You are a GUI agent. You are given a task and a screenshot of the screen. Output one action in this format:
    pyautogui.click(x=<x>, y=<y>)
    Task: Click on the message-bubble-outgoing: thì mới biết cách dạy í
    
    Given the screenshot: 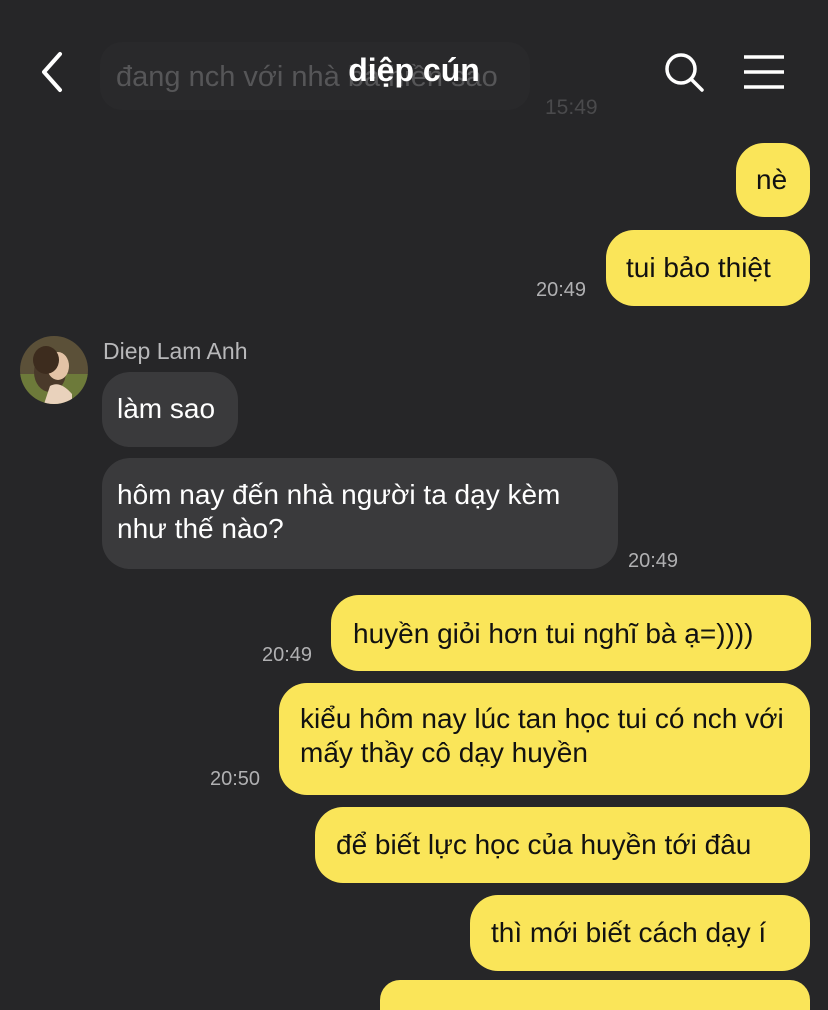 What is the action you would take?
    pyautogui.click(x=640, y=933)
    